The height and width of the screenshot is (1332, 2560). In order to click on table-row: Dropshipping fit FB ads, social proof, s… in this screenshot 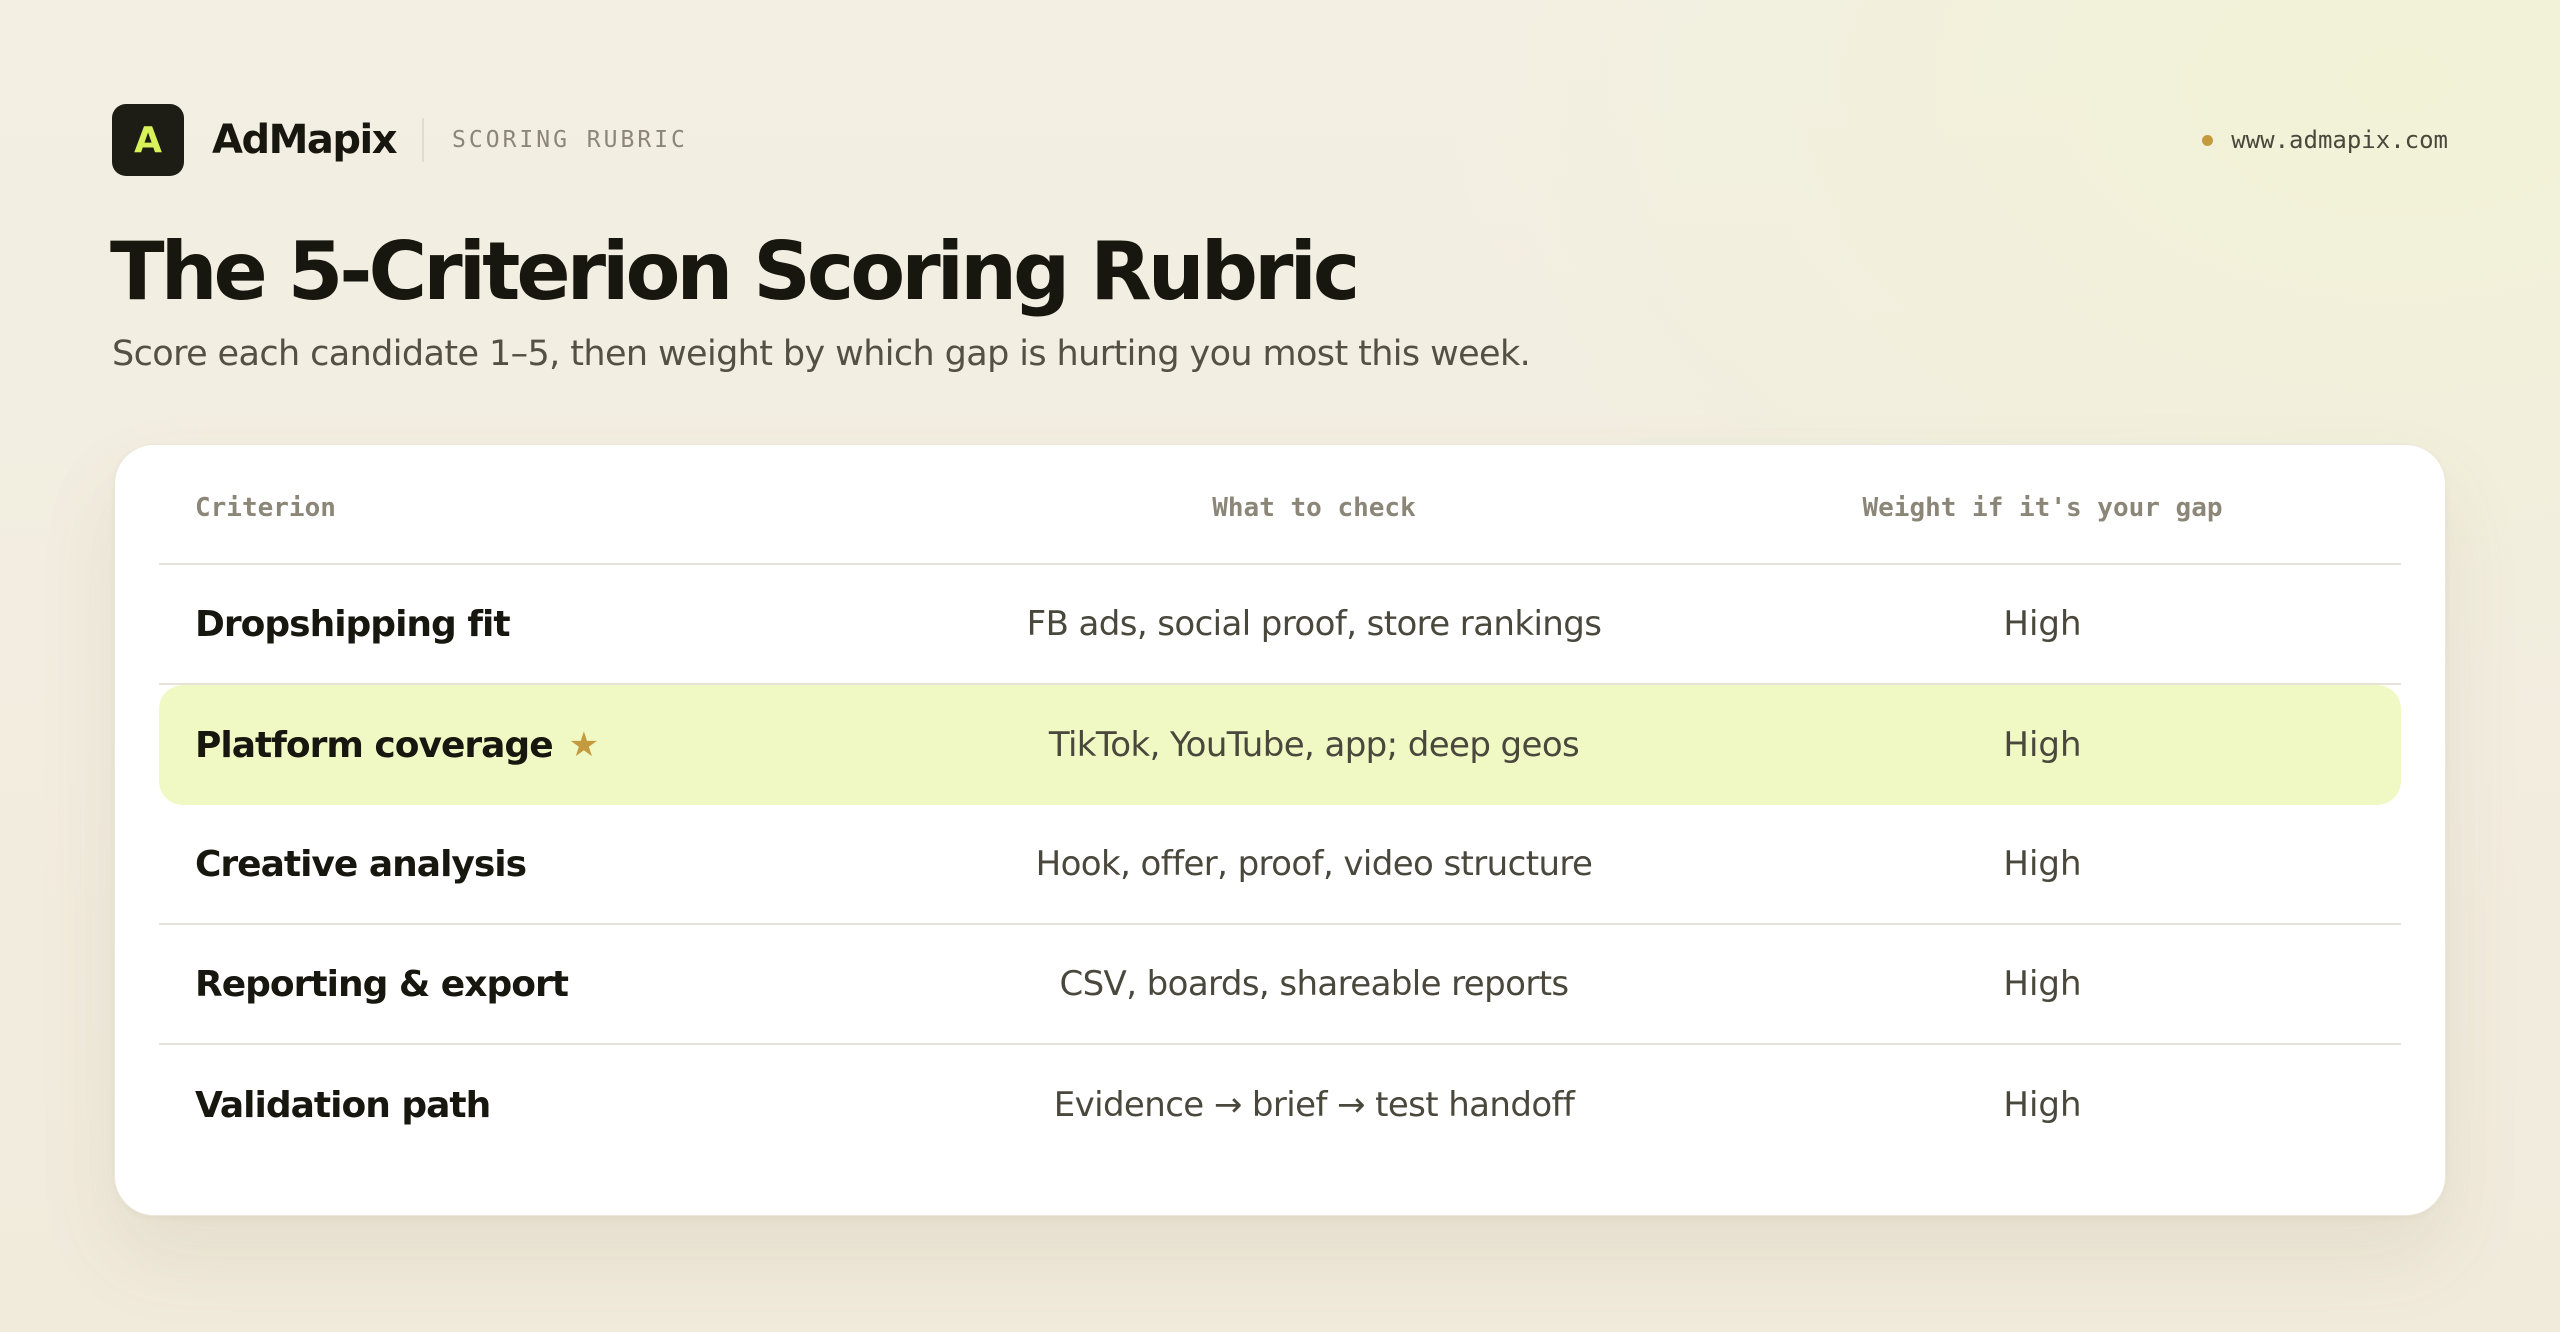, I will do `click(1280, 625)`.